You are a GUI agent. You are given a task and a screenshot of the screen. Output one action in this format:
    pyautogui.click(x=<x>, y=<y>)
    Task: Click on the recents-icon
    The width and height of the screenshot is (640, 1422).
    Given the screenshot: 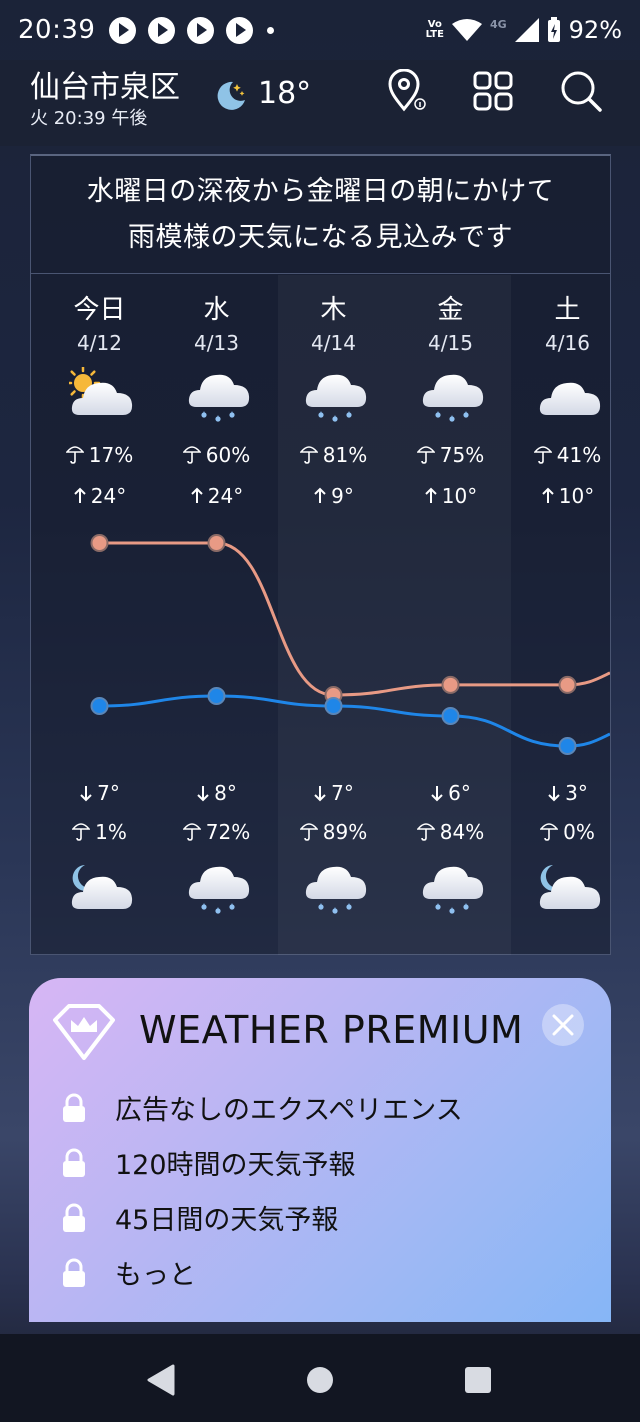 What is the action you would take?
    pyautogui.click(x=478, y=1380)
    